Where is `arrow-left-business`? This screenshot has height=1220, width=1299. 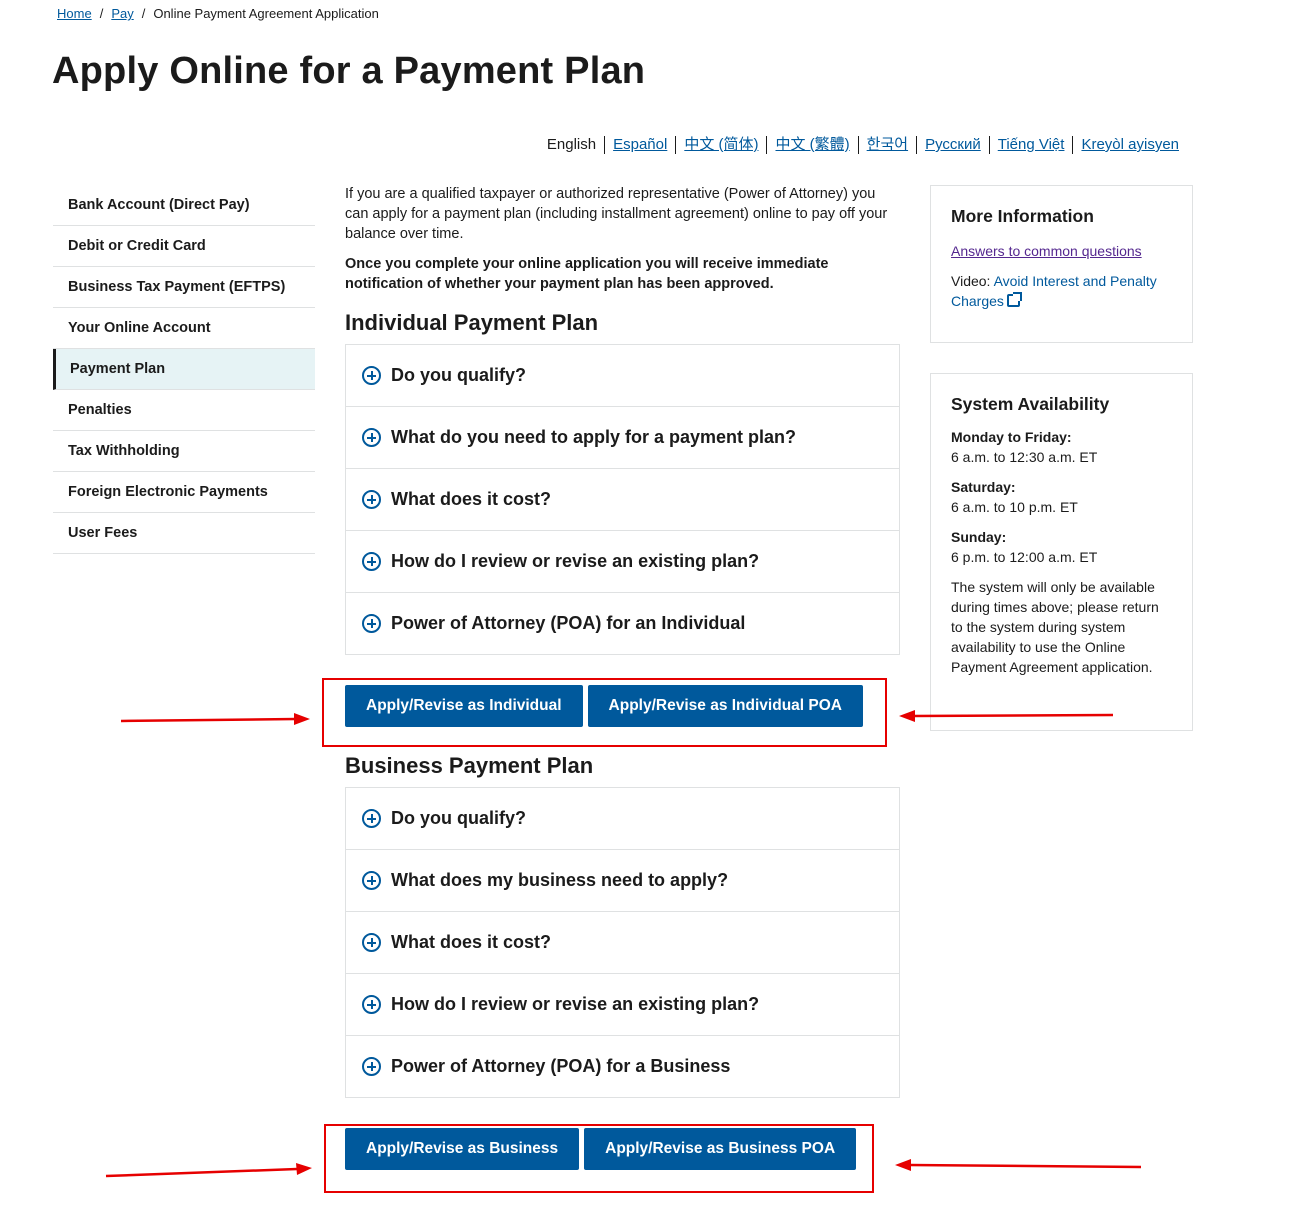
arrow-left-business is located at coordinates (1025, 1166).